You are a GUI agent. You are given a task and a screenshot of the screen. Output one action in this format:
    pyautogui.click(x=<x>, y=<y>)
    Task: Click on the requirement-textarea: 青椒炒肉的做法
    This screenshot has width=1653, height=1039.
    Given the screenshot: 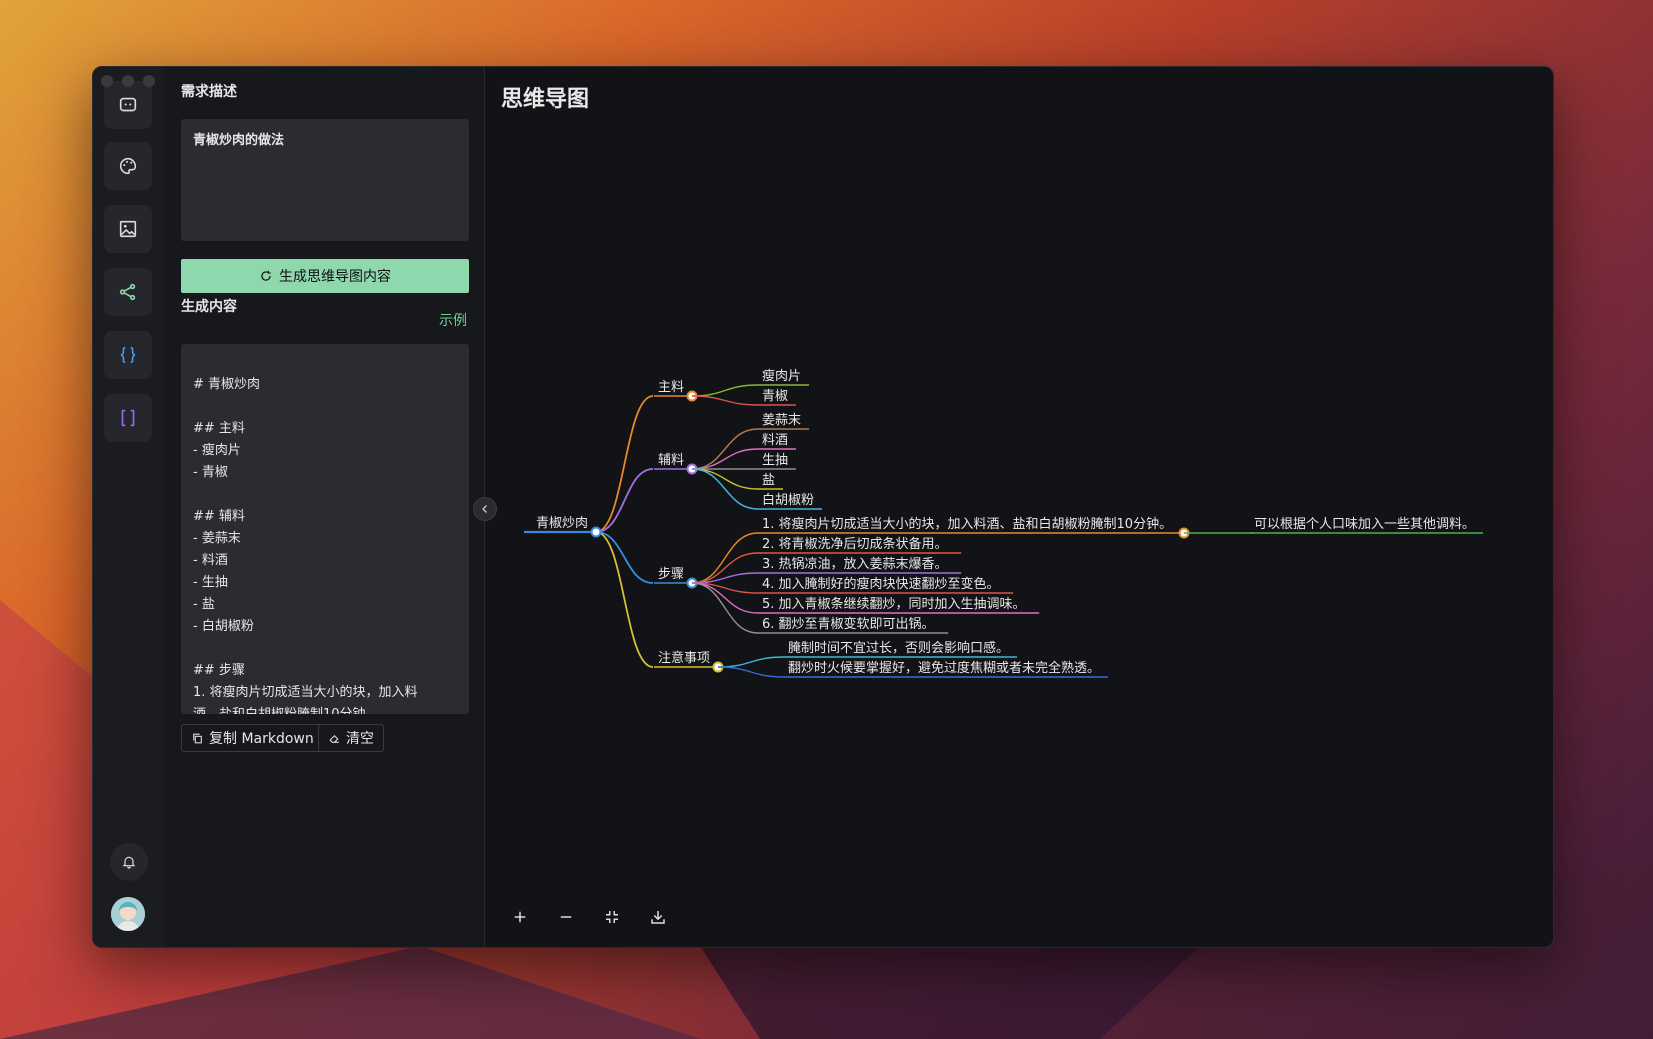 What is the action you would take?
    pyautogui.click(x=325, y=180)
    